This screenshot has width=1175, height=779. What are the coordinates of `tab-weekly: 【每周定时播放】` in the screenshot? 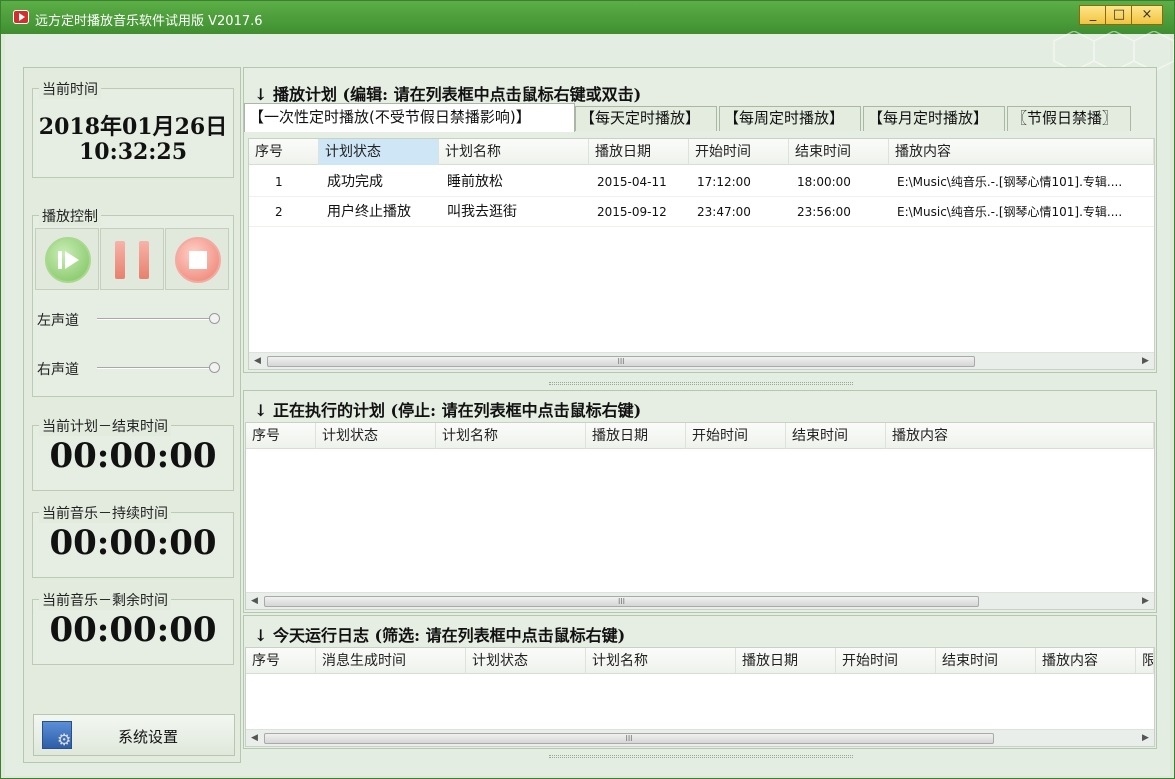 It's located at (790, 118).